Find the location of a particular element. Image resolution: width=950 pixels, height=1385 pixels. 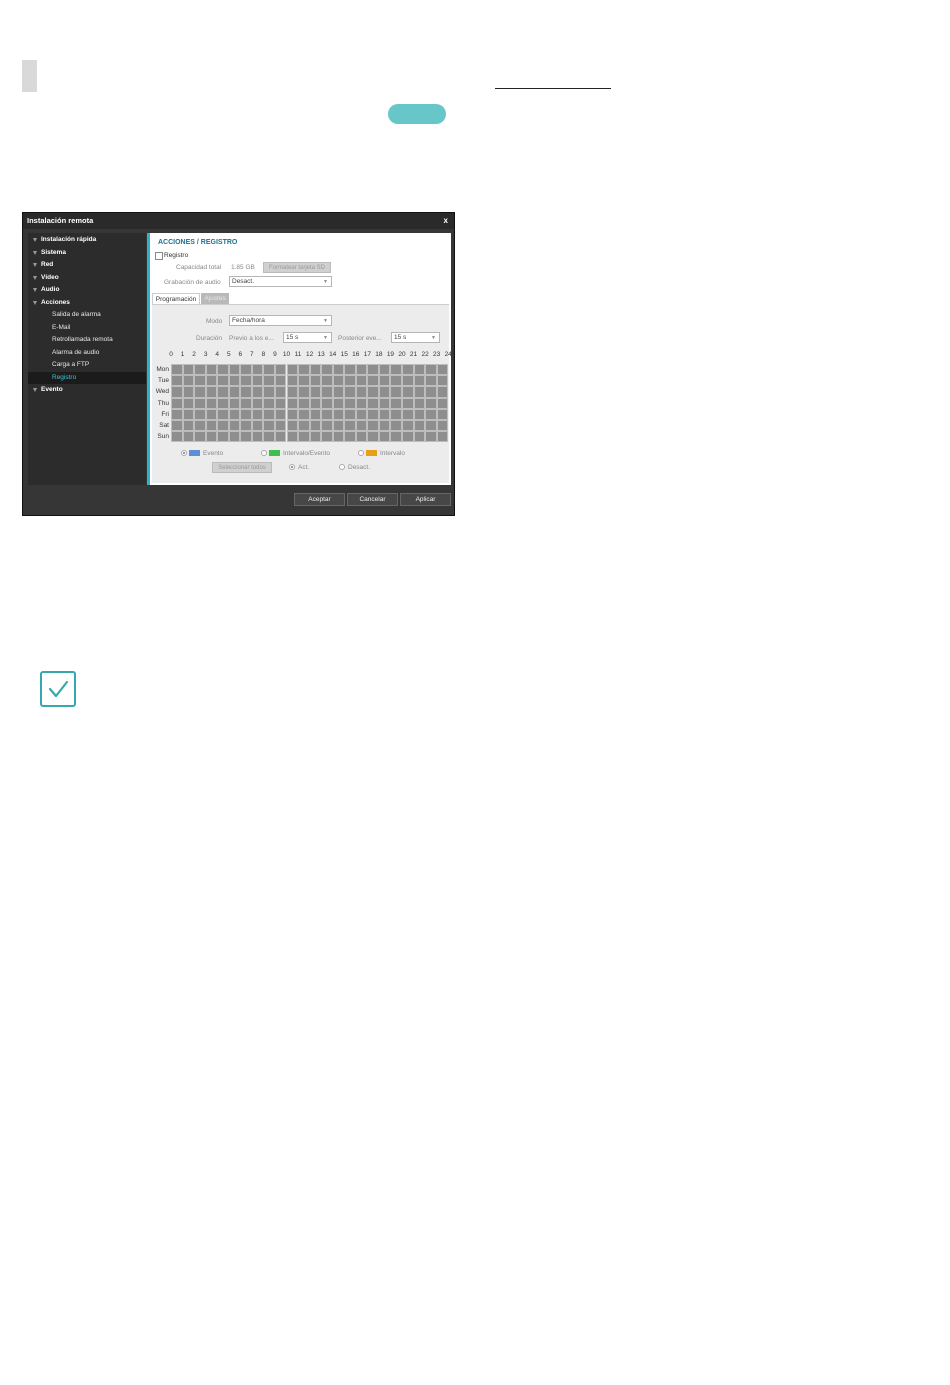

sidebar-item: Salida de alarma is located at coordinates (87, 315).